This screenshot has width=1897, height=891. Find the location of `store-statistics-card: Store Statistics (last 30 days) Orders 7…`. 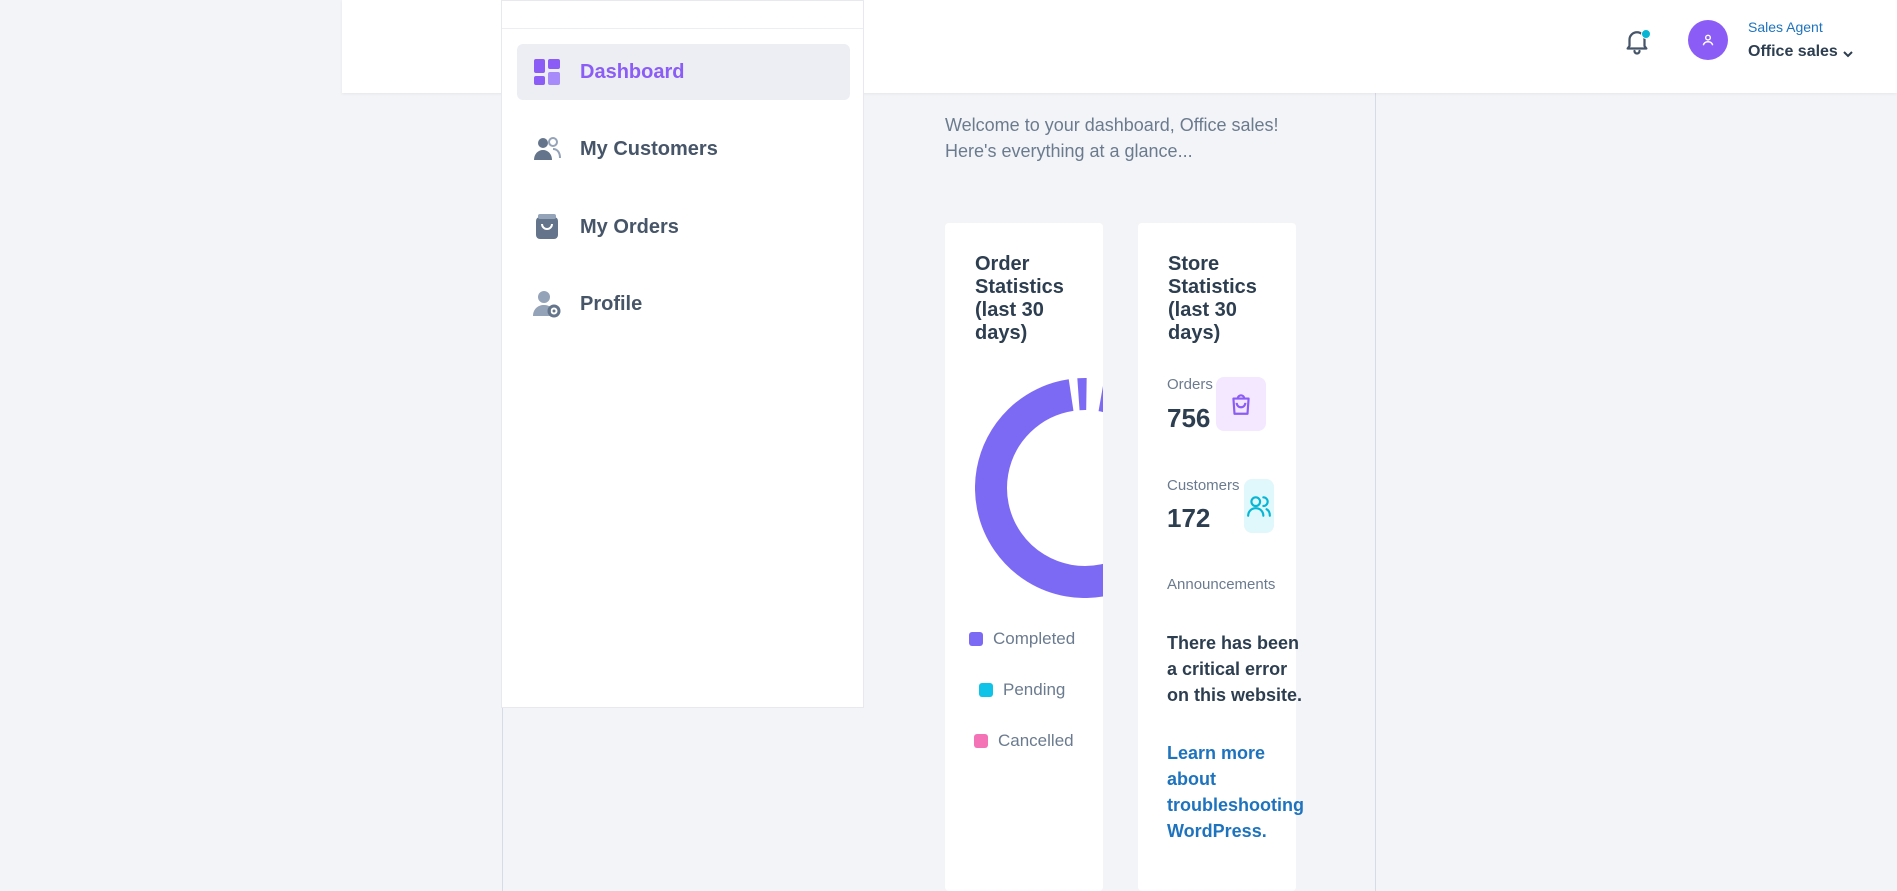

store-statistics-card: Store Statistics (last 30 days) Orders 7… is located at coordinates (1221, 557).